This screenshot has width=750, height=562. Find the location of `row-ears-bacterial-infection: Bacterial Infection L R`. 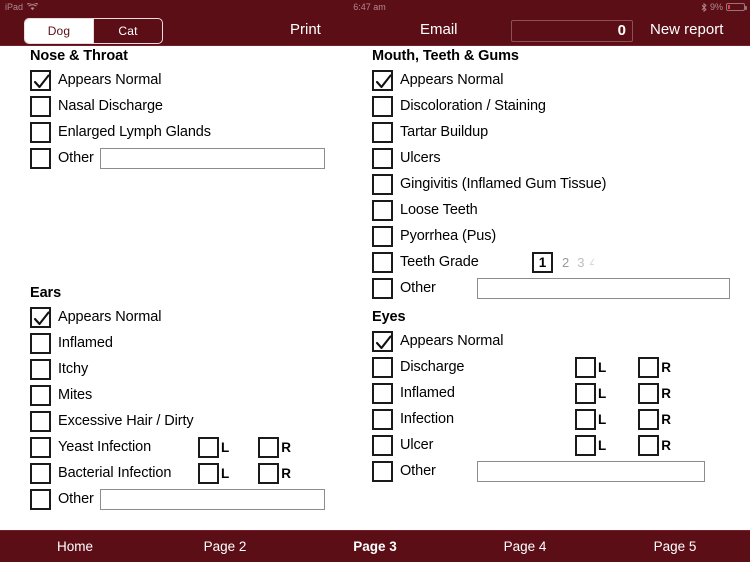

row-ears-bacterial-infection: Bacterial Infection L R is located at coordinates (195, 473).